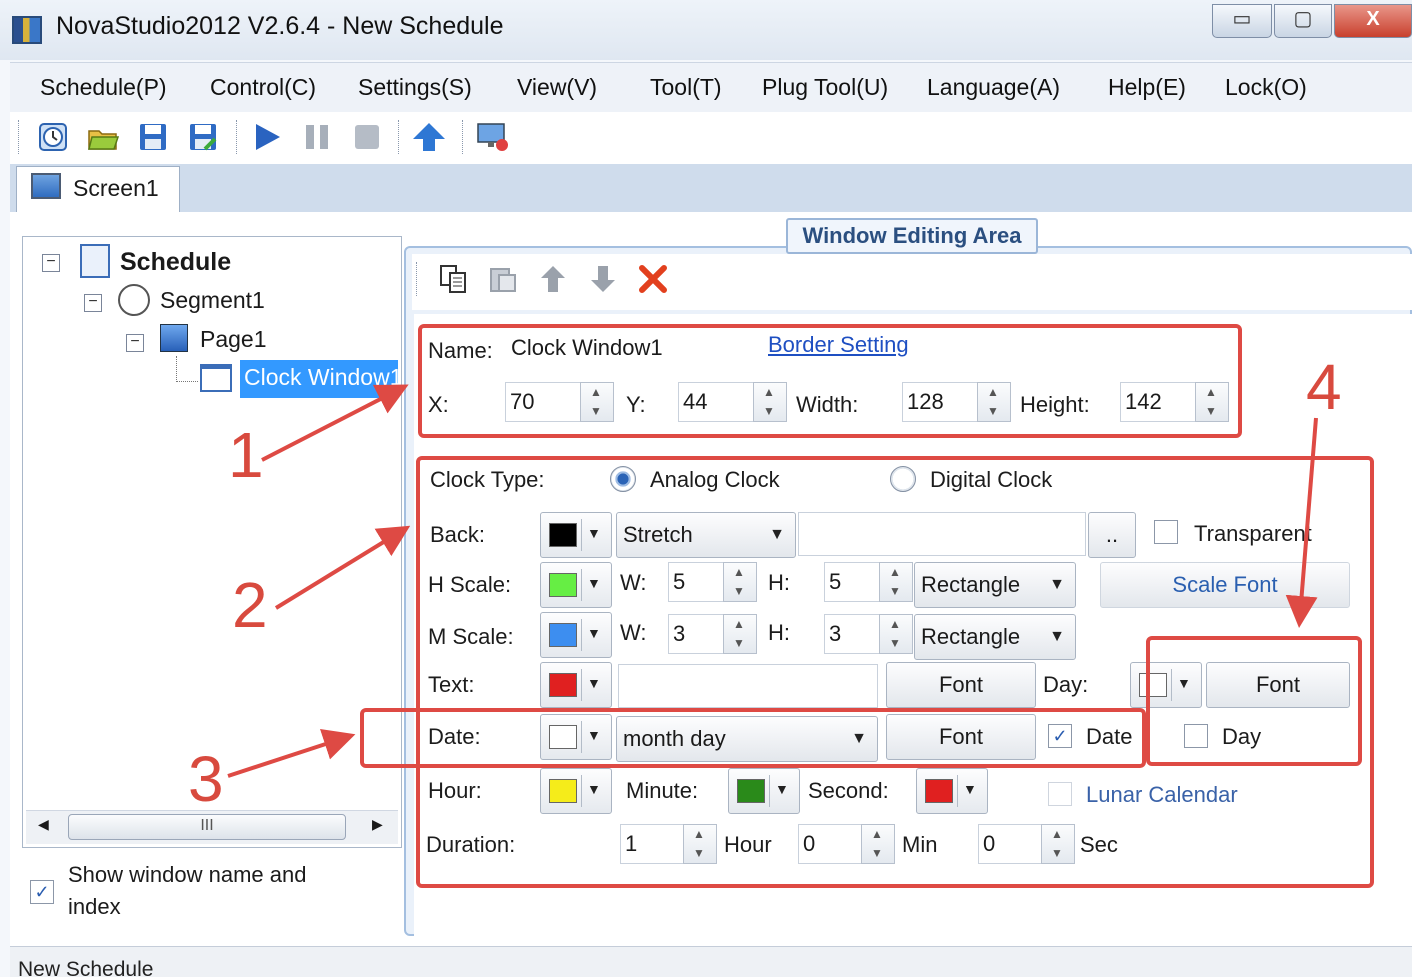  I want to click on status-bar, so click(711, 961).